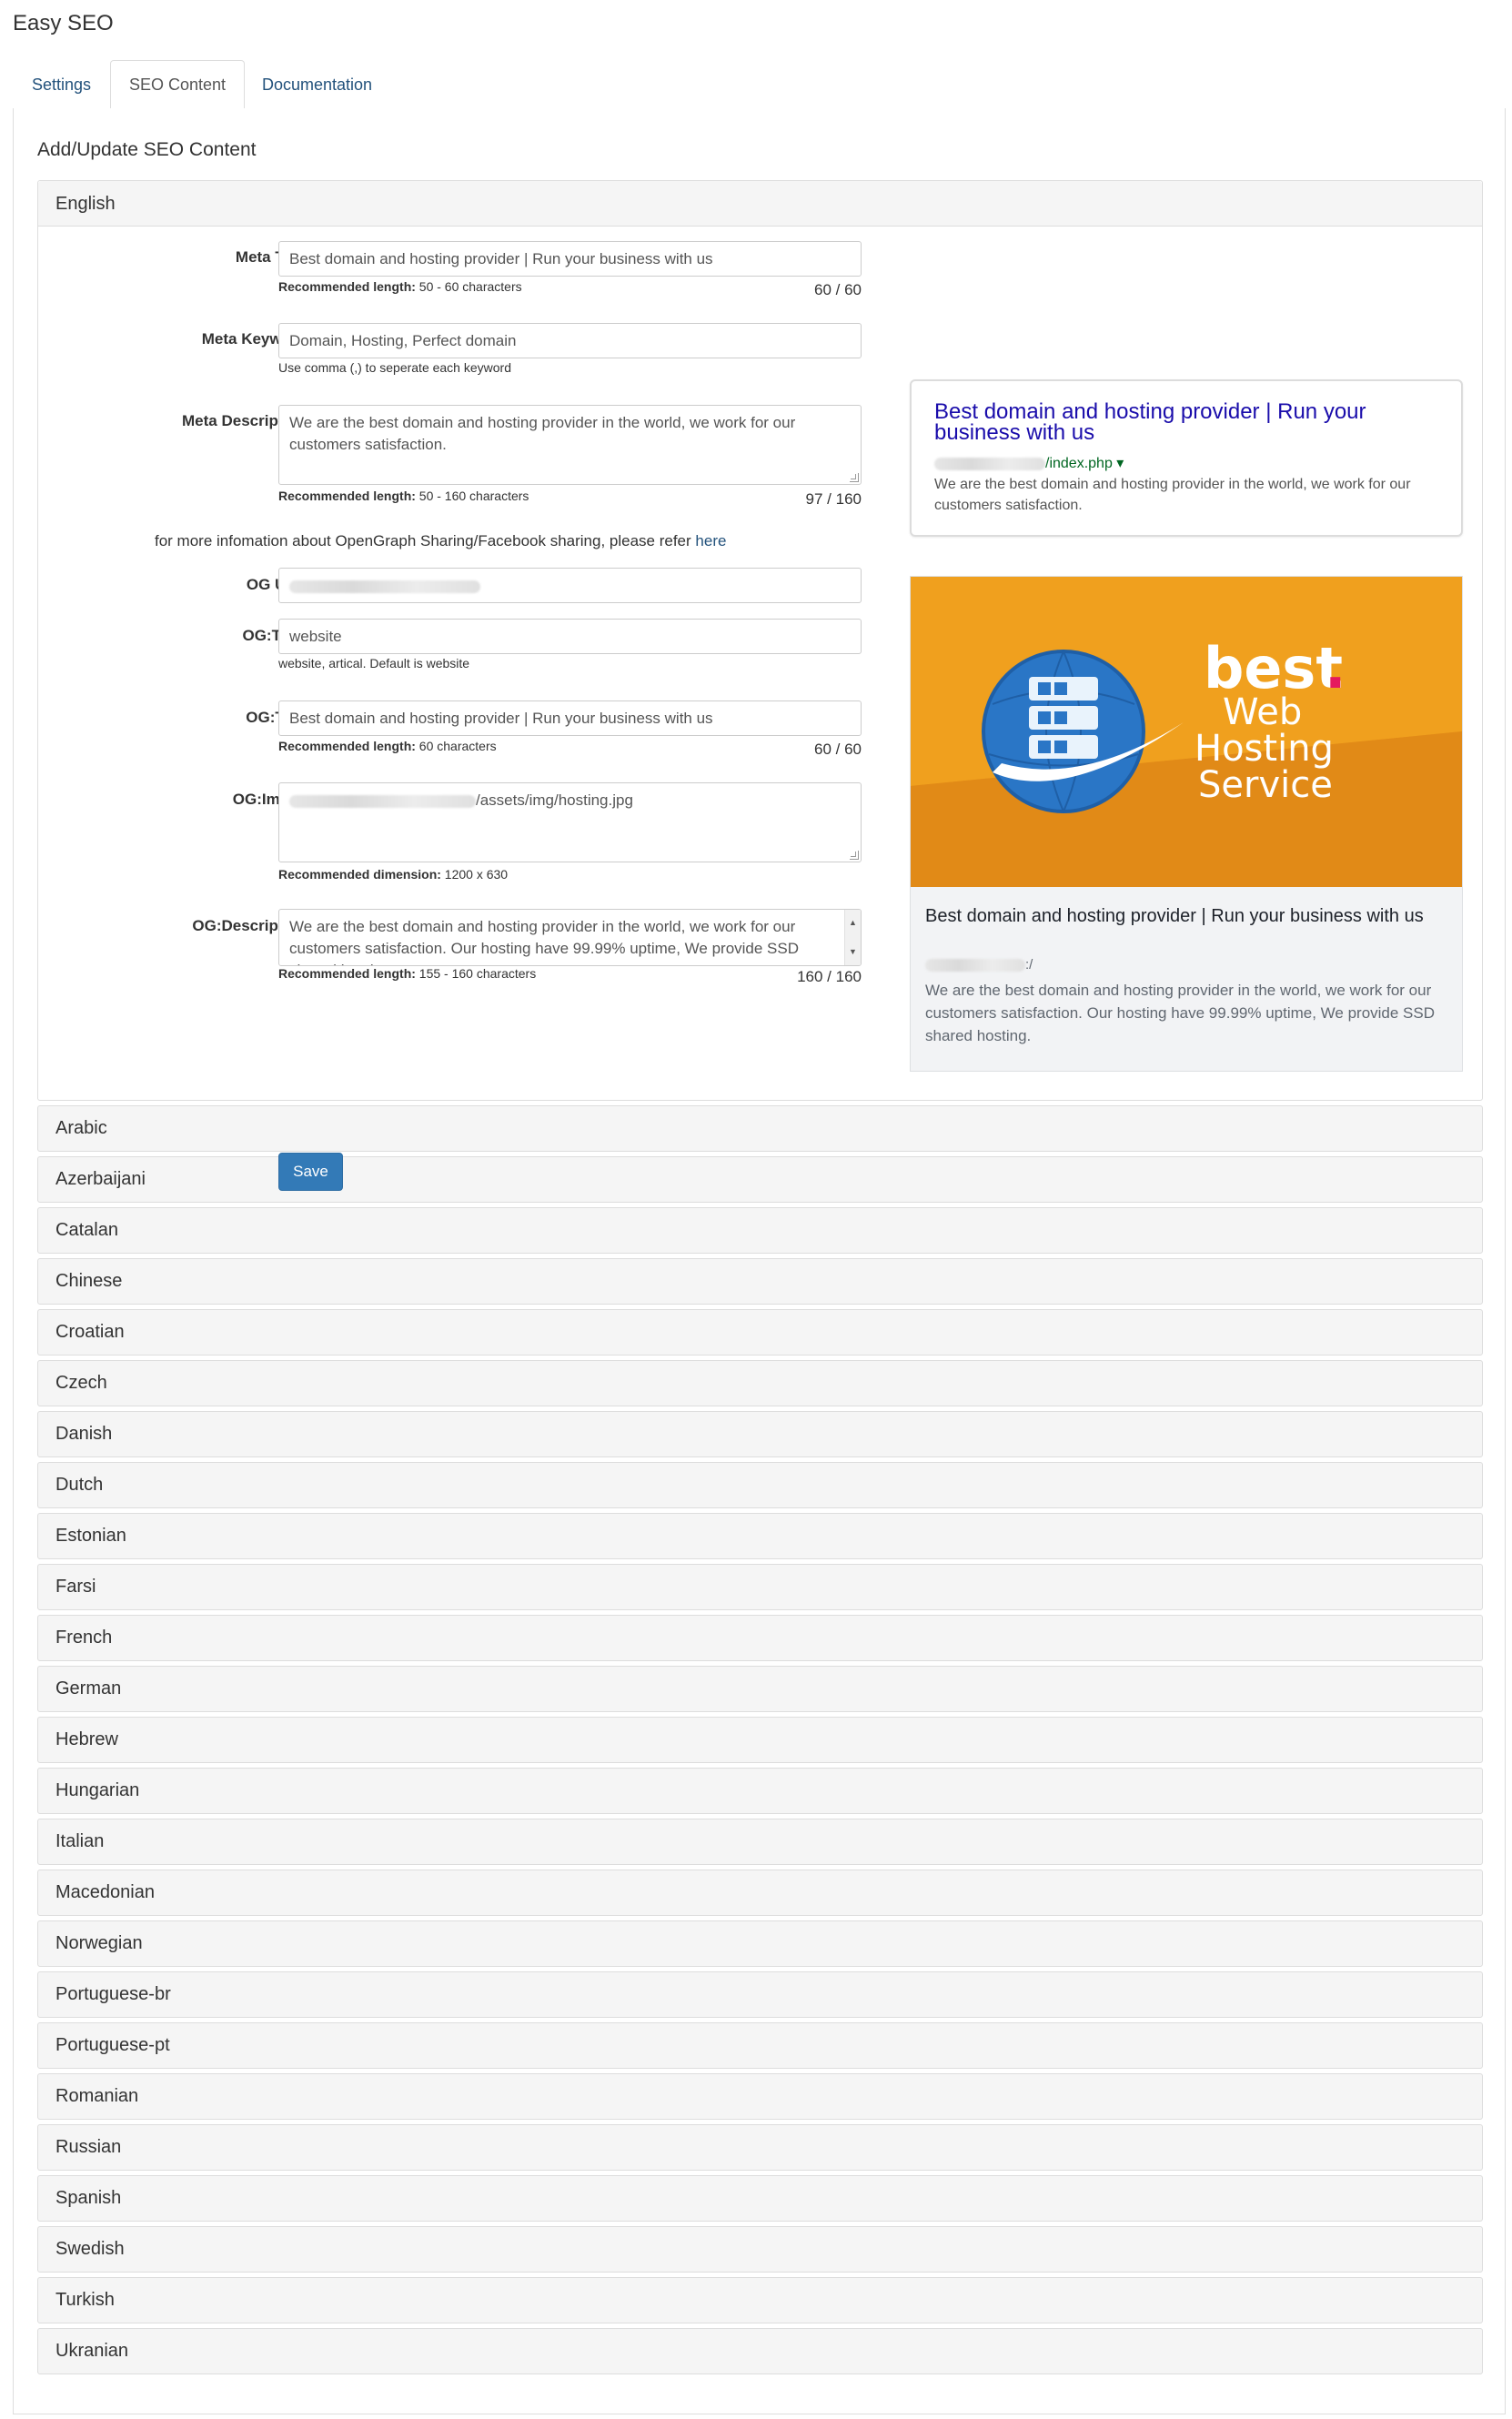  Describe the element at coordinates (1187, 732) in the screenshot. I see `og-preview-image: best . Web Hosting Service` at that location.